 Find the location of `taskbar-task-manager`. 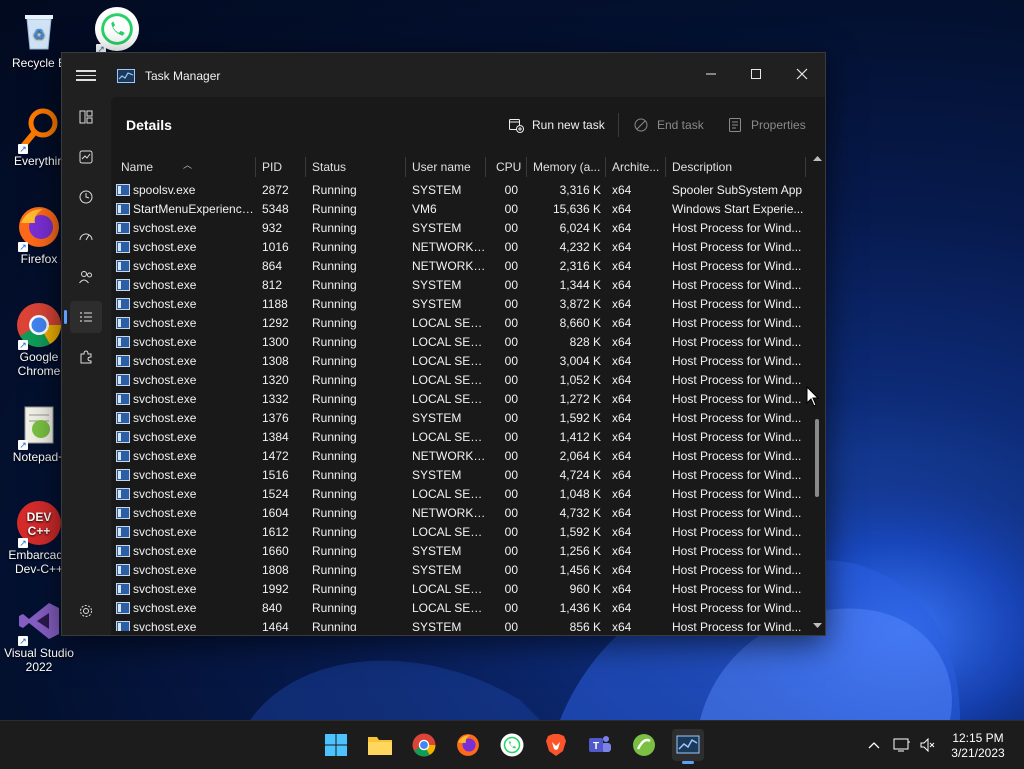

taskbar-task-manager is located at coordinates (688, 746).